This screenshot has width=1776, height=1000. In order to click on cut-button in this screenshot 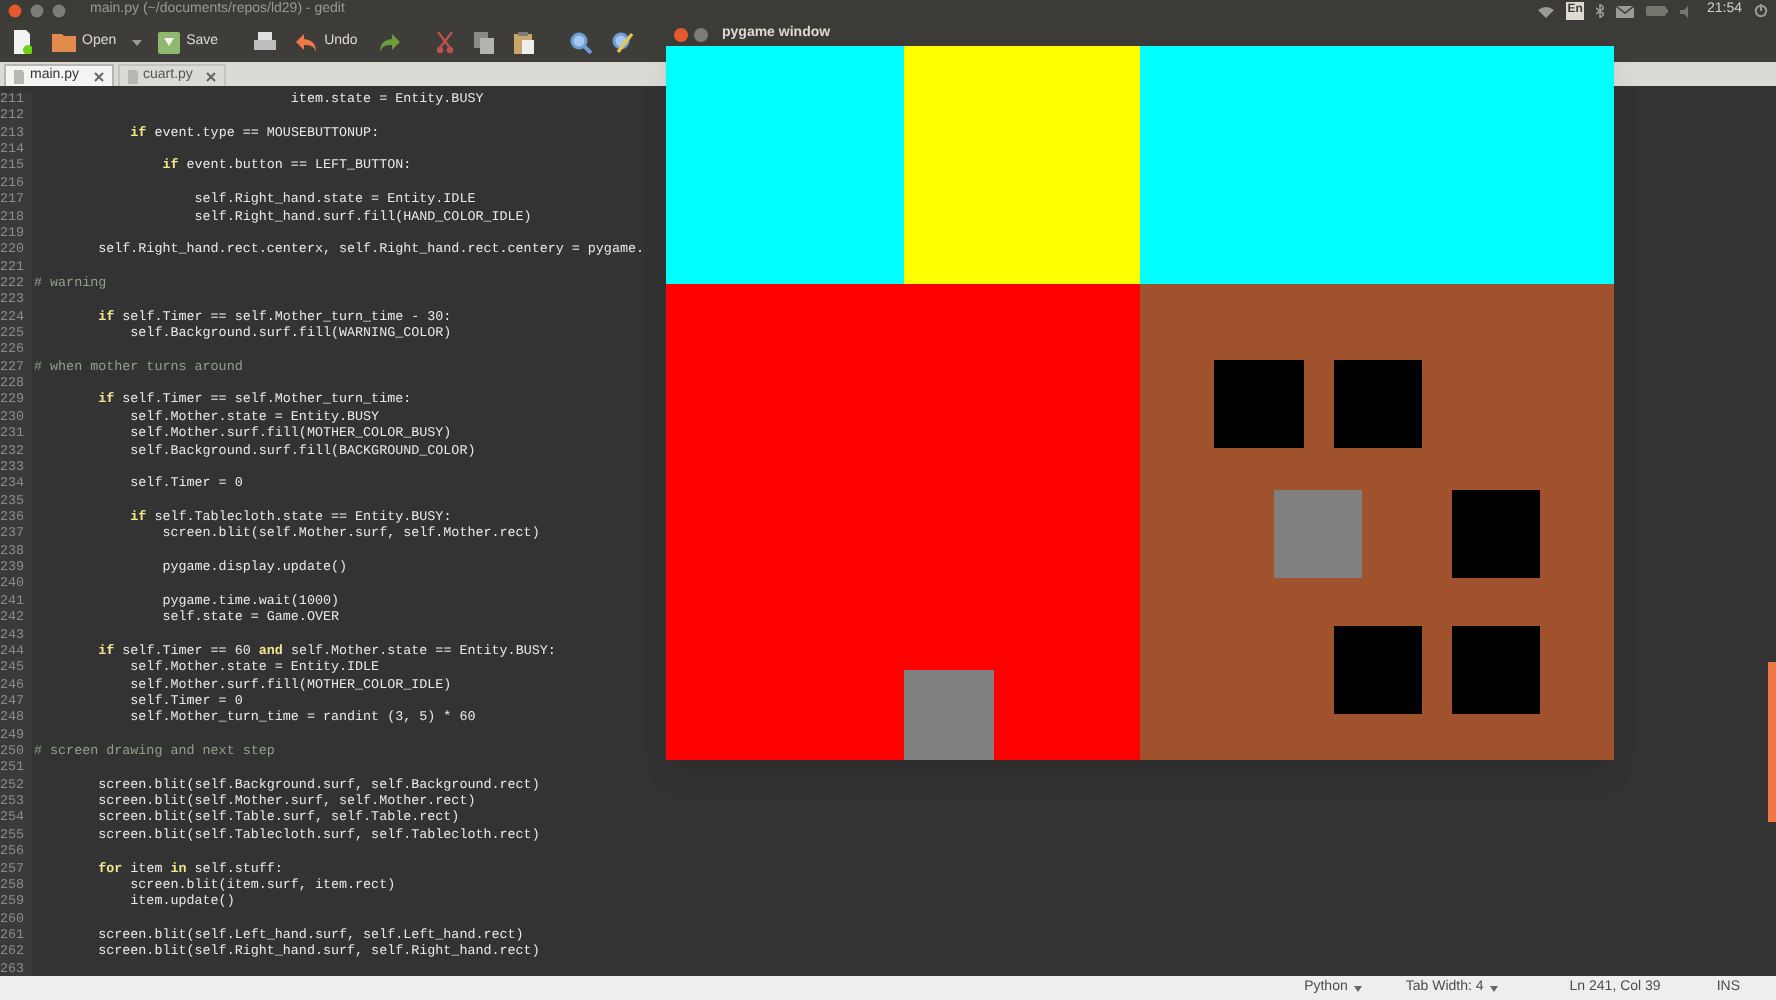, I will do `click(444, 42)`.